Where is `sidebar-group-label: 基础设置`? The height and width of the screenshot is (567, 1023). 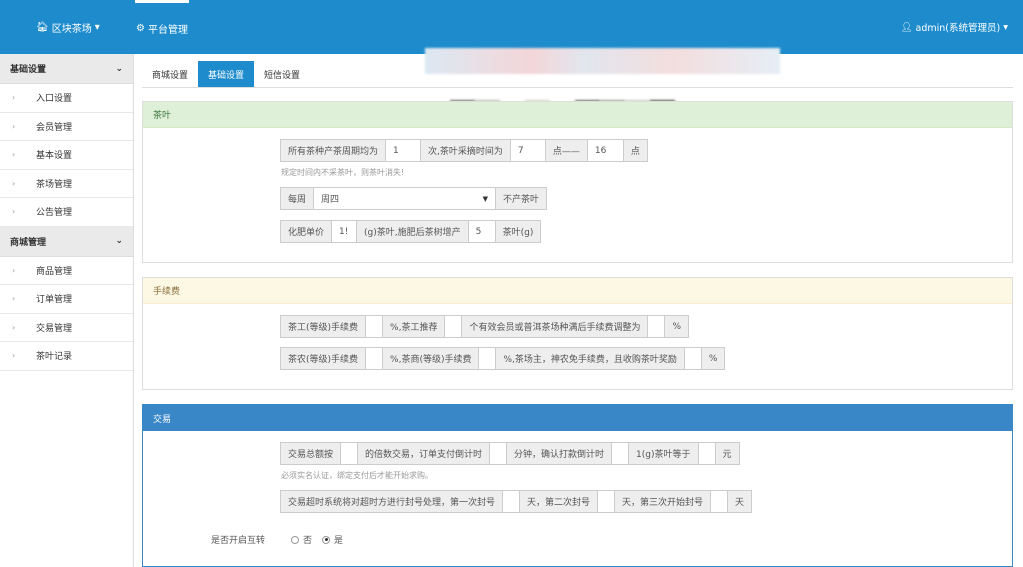 sidebar-group-label: 基础设置 is located at coordinates (28, 70).